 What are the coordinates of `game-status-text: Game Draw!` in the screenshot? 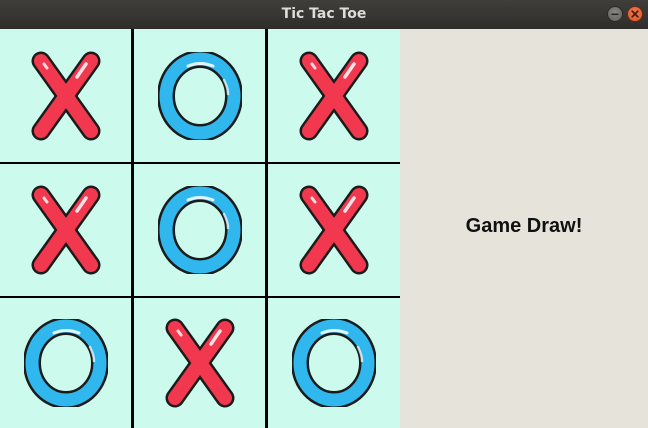 It's located at (524, 226).